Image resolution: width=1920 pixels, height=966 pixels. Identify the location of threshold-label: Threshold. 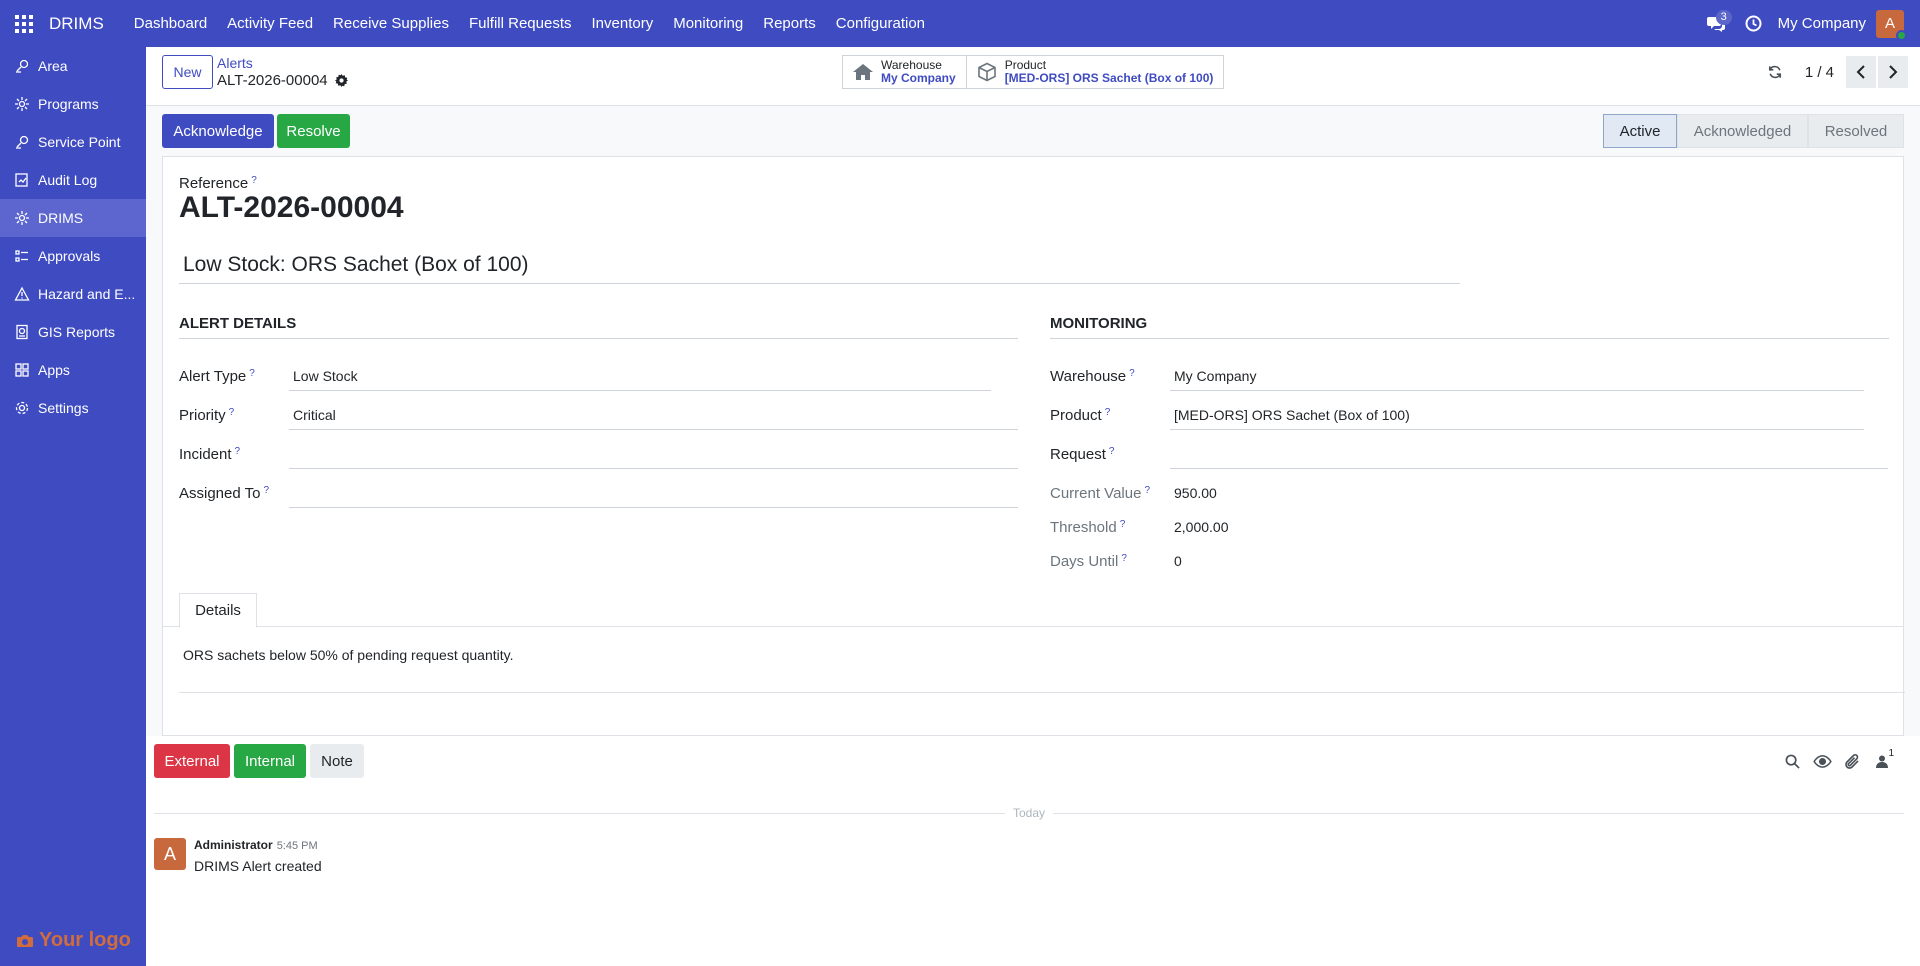
(1083, 527).